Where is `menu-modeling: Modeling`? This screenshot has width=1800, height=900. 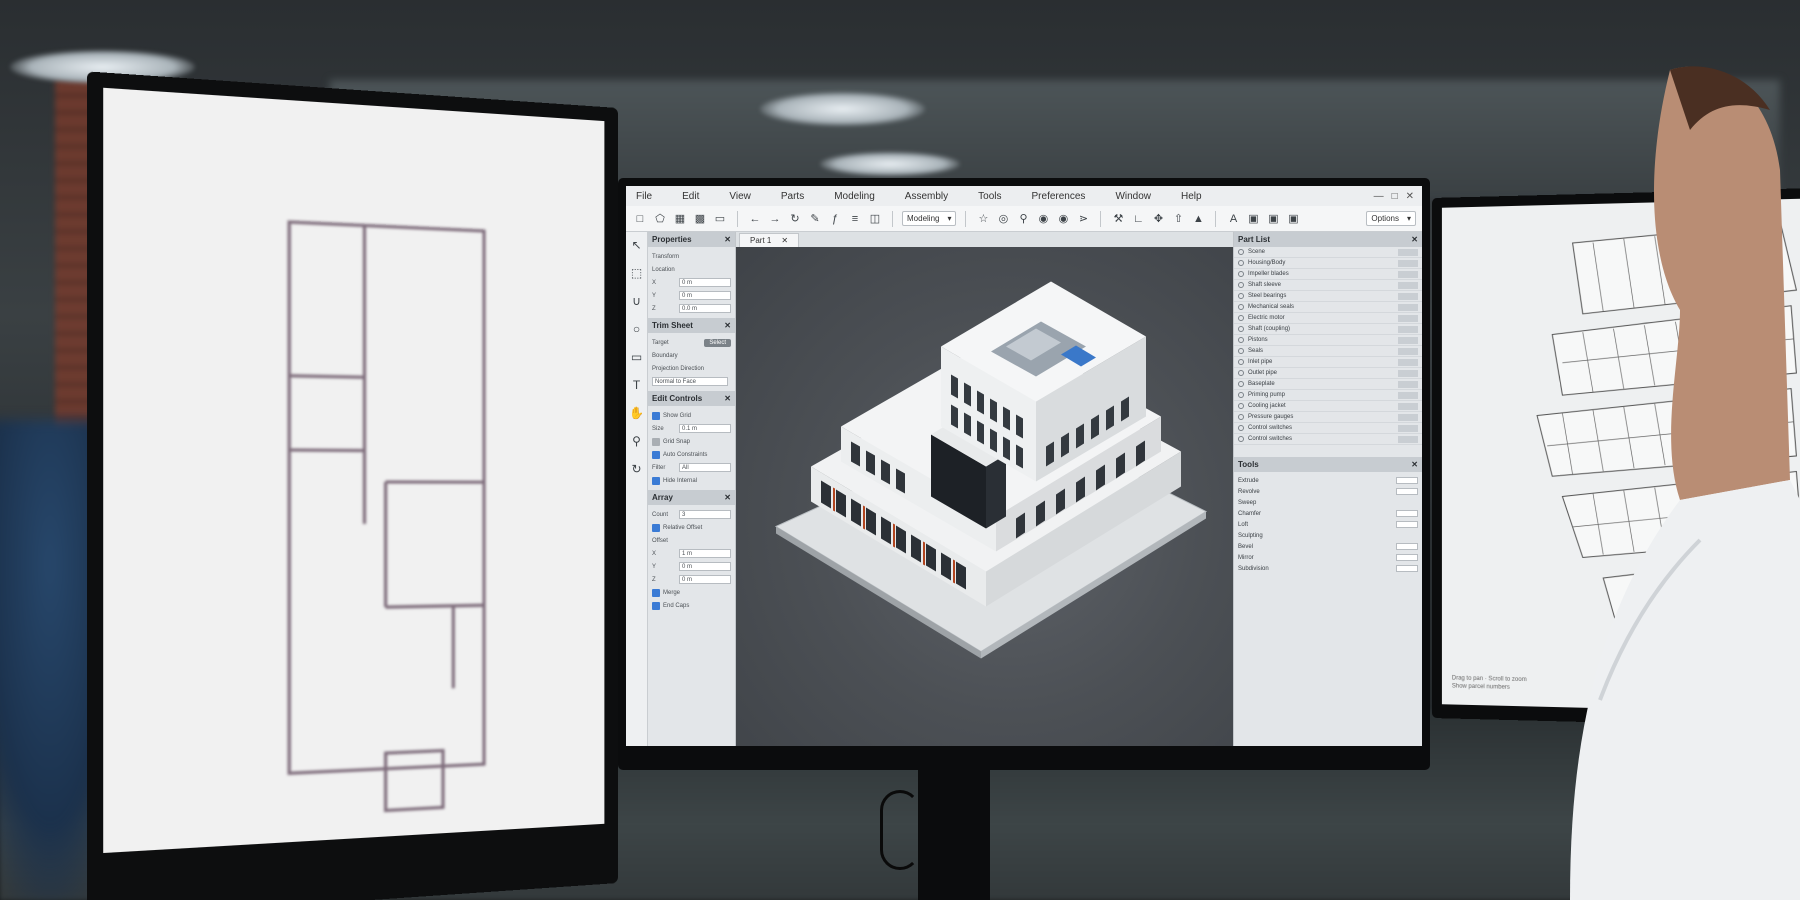
menu-modeling: Modeling is located at coordinates (854, 196).